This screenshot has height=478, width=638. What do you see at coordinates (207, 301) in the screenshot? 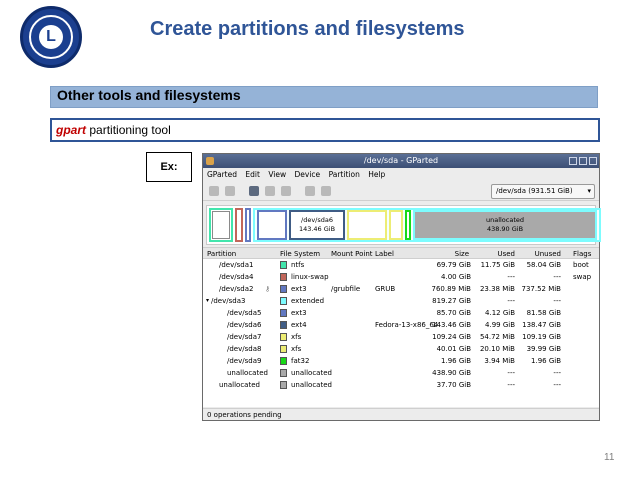
I see `expander-icon: ▾` at bounding box center [207, 301].